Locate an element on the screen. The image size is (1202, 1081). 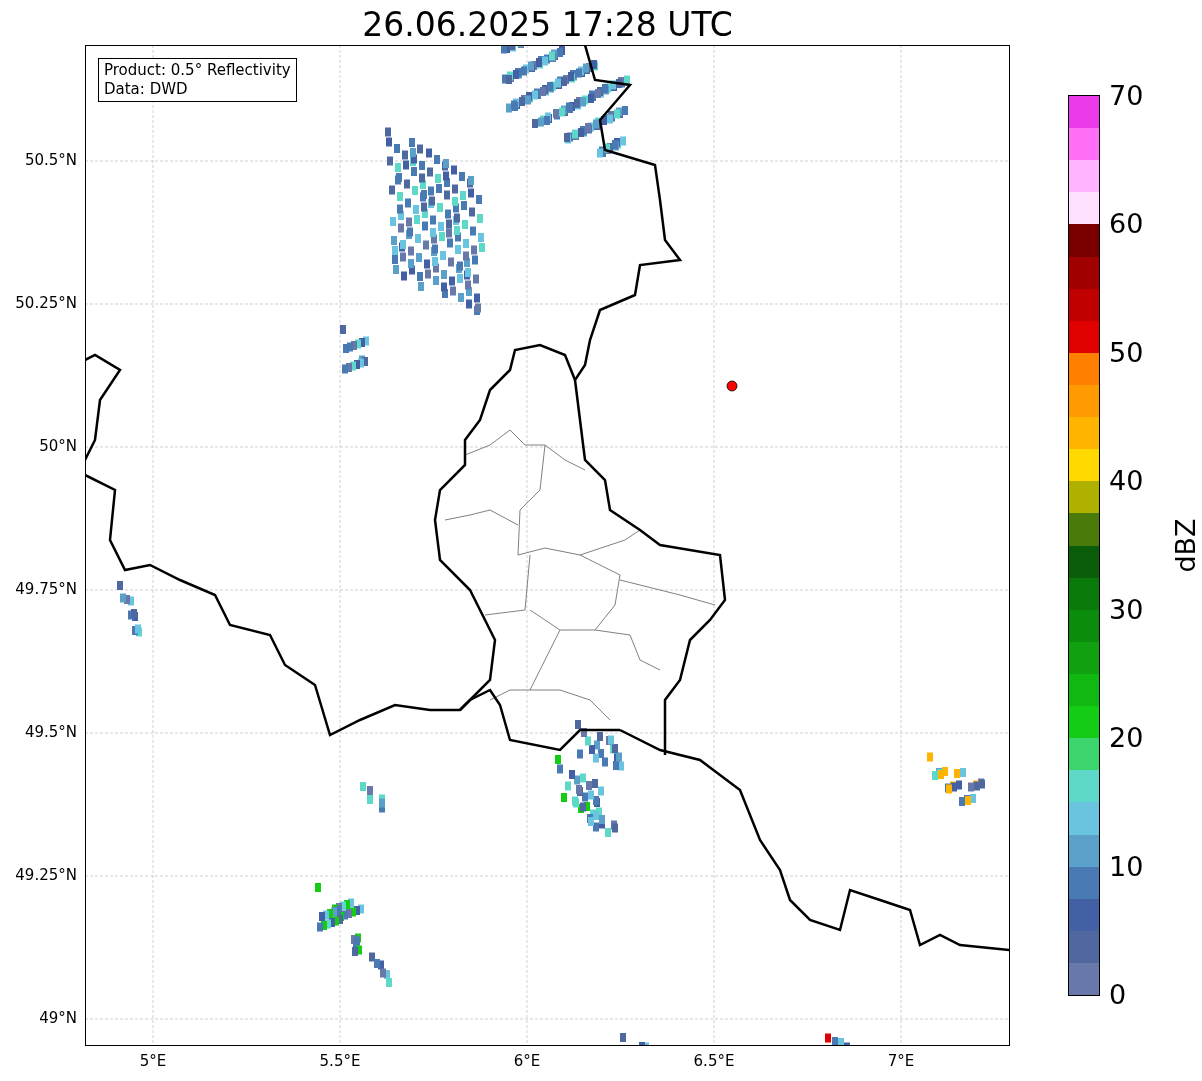
latitude-label: 49.25°N is located at coordinates (46, 875).